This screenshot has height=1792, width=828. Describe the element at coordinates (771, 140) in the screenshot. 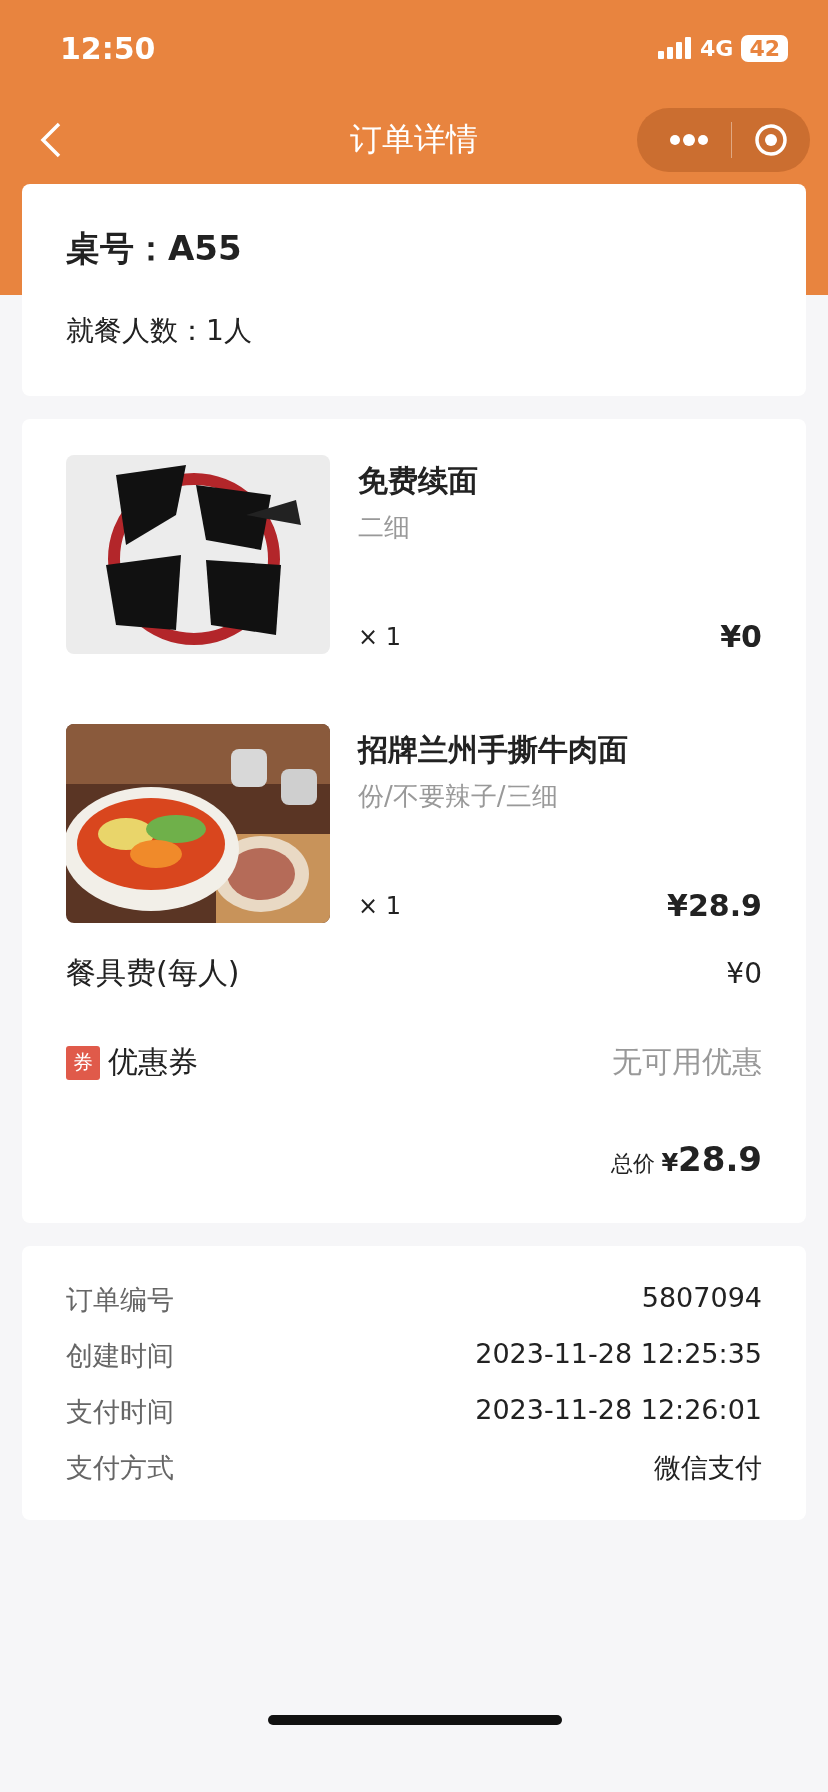

I see `close-icon` at that location.